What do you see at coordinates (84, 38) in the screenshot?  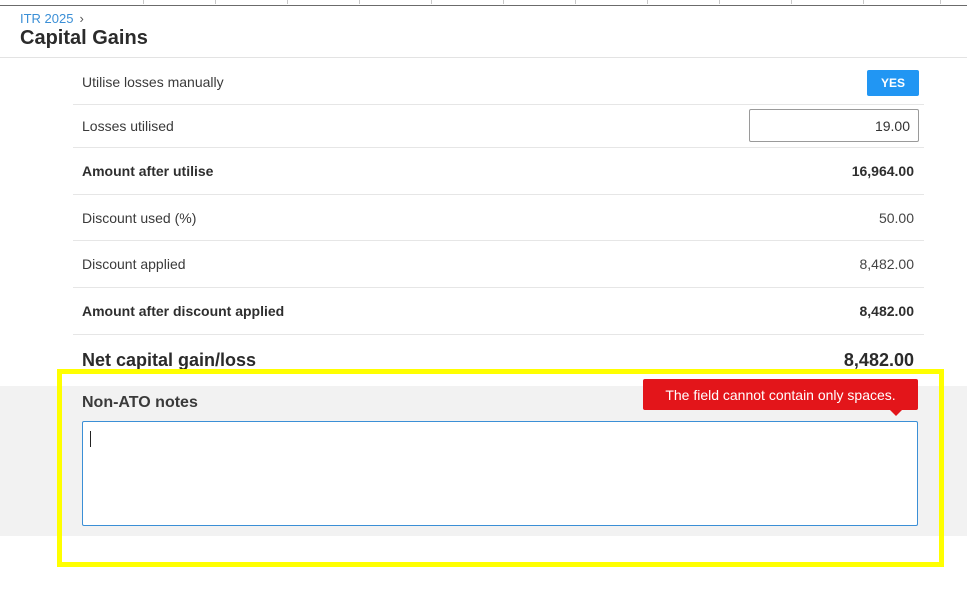 I see `page-title: Capital Gains` at bounding box center [84, 38].